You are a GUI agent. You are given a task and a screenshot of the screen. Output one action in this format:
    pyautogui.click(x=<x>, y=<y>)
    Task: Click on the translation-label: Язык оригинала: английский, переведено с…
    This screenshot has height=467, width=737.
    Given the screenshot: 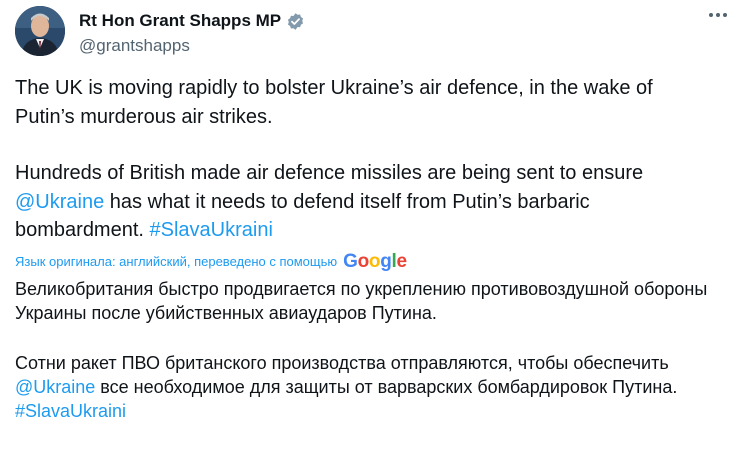 What is the action you would take?
    pyautogui.click(x=176, y=261)
    